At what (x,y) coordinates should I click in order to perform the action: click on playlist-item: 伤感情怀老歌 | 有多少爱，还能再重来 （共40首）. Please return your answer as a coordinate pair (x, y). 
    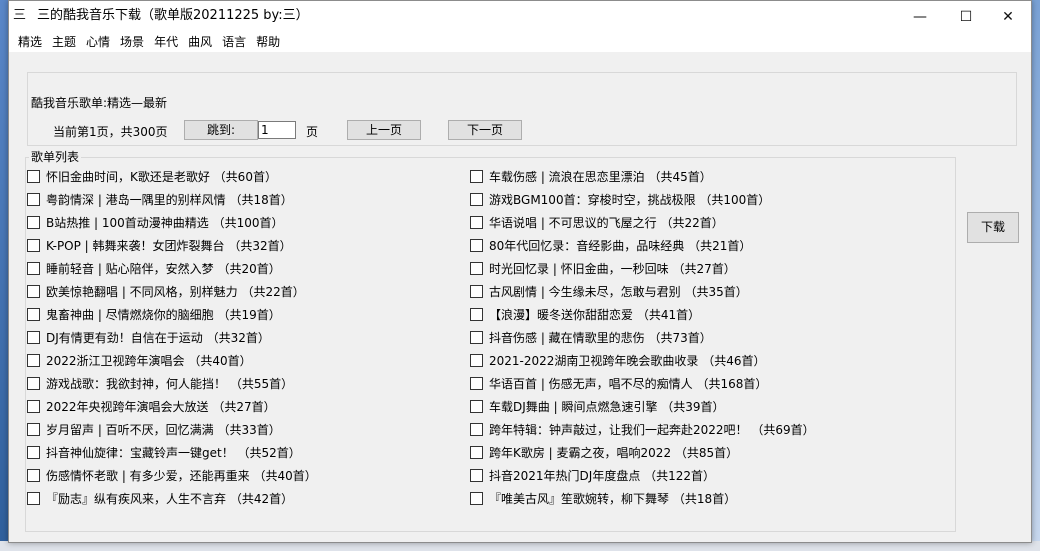
    Looking at the image, I should click on (172, 475).